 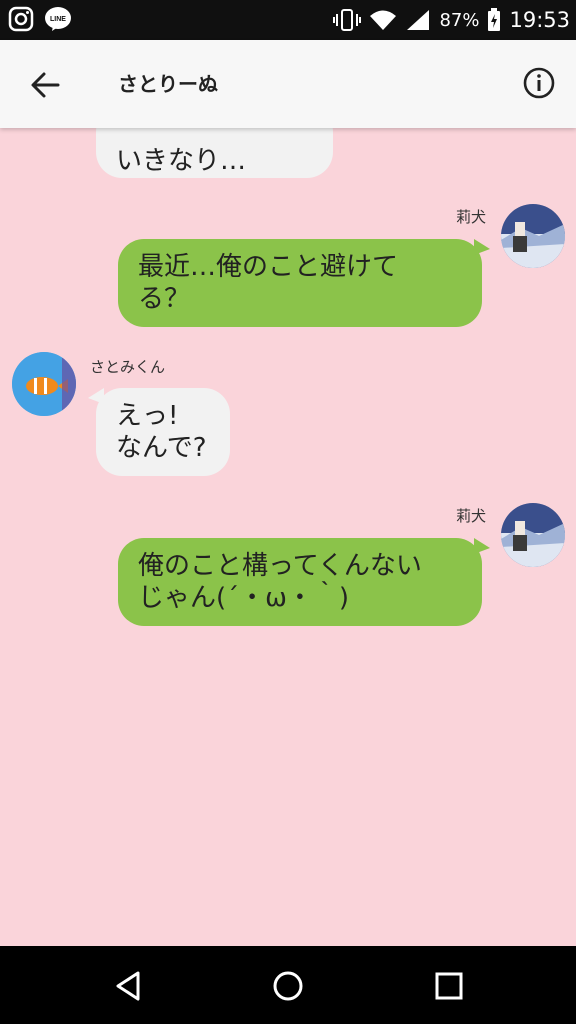 I want to click on back-arrow-icon, so click(x=45, y=85).